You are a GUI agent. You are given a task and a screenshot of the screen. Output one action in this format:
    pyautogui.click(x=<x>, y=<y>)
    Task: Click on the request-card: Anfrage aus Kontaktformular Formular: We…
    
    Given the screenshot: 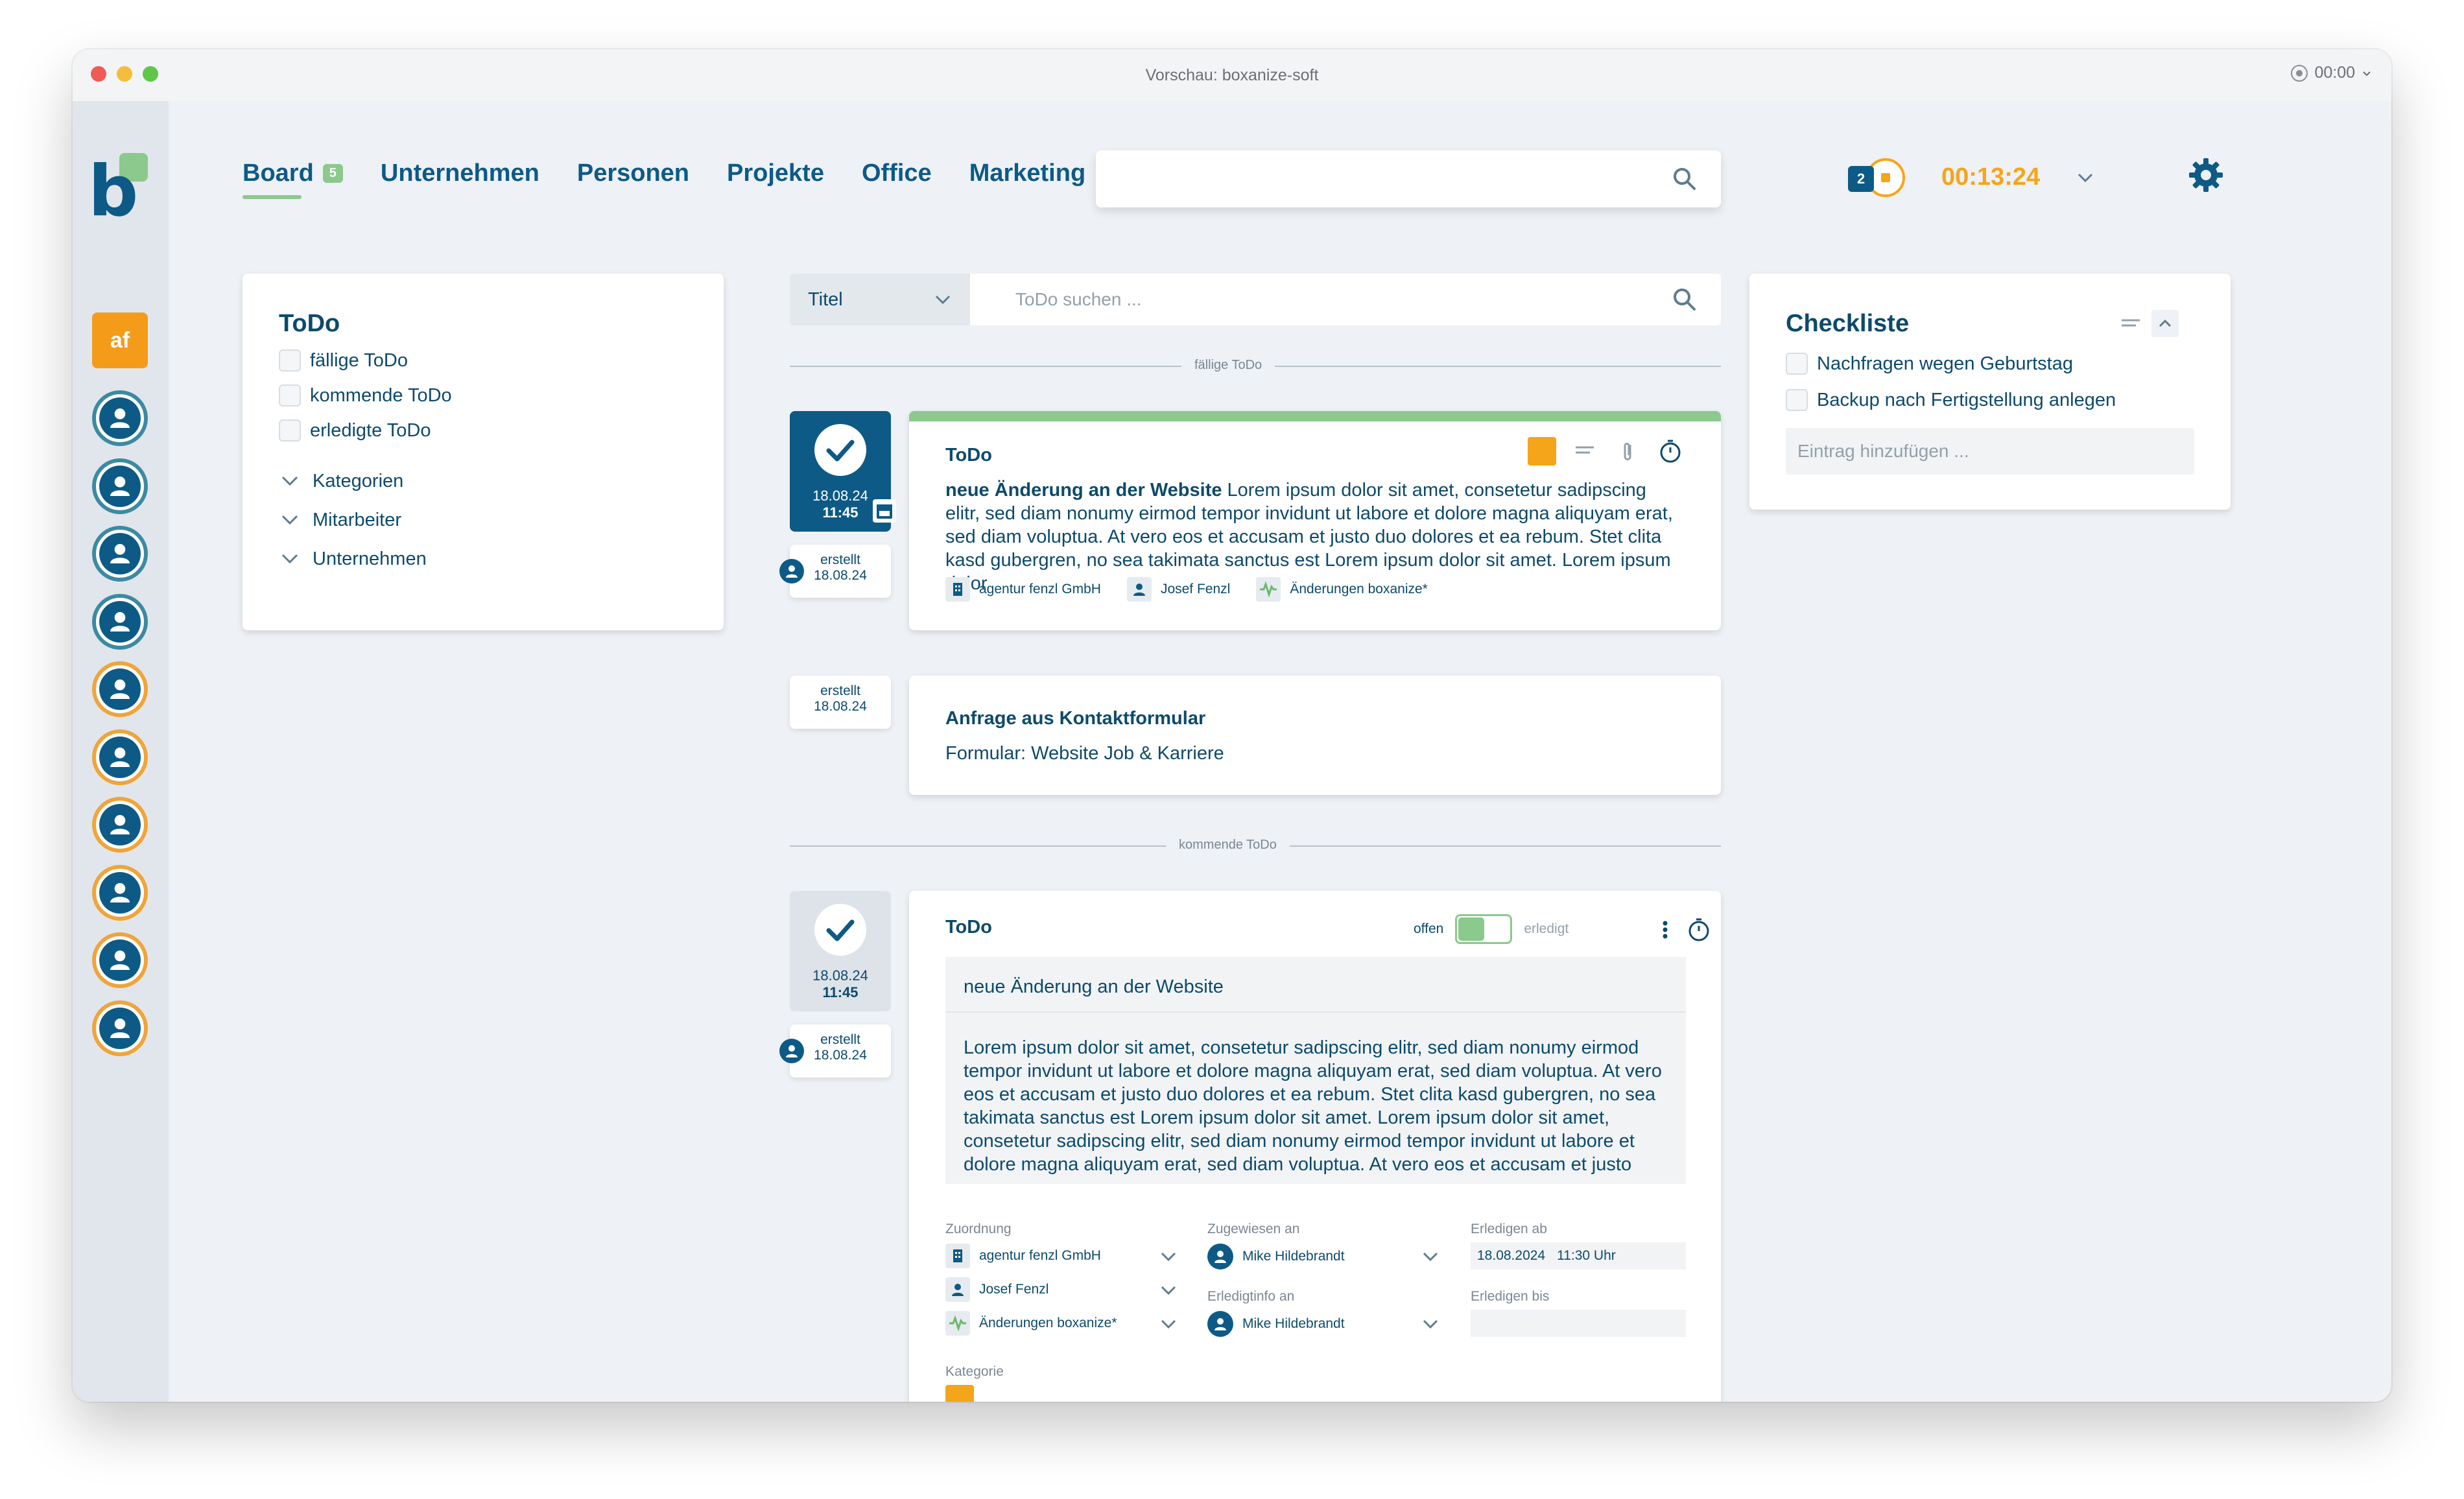 What is the action you would take?
    pyautogui.click(x=1315, y=735)
    